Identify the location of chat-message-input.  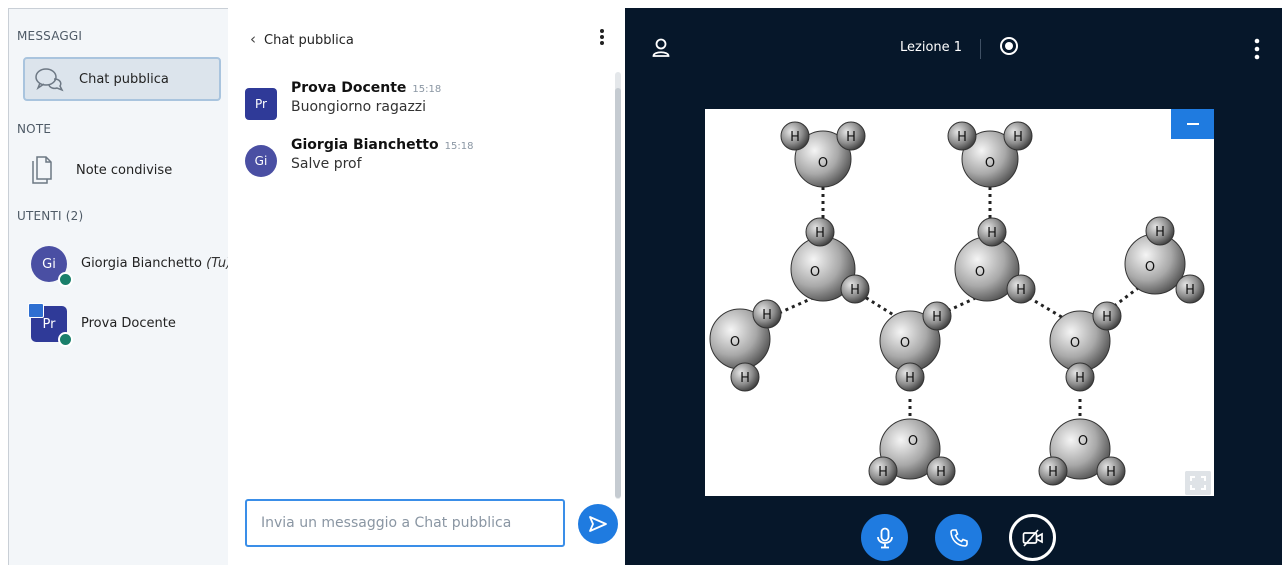
(405, 523).